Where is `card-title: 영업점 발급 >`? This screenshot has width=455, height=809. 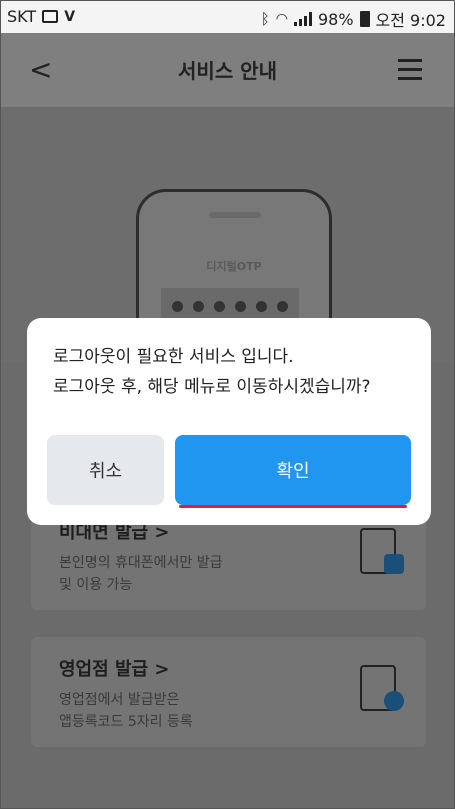
card-title: 영업점 발급 > is located at coordinates (114, 669).